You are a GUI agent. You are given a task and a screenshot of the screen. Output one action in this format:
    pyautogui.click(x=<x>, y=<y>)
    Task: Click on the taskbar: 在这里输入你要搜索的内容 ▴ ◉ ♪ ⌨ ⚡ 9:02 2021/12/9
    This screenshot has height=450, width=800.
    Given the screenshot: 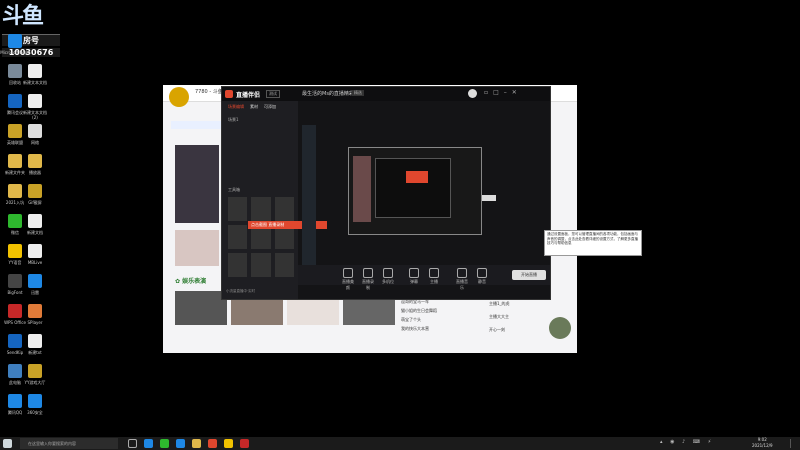 What is the action you would take?
    pyautogui.click(x=400, y=443)
    